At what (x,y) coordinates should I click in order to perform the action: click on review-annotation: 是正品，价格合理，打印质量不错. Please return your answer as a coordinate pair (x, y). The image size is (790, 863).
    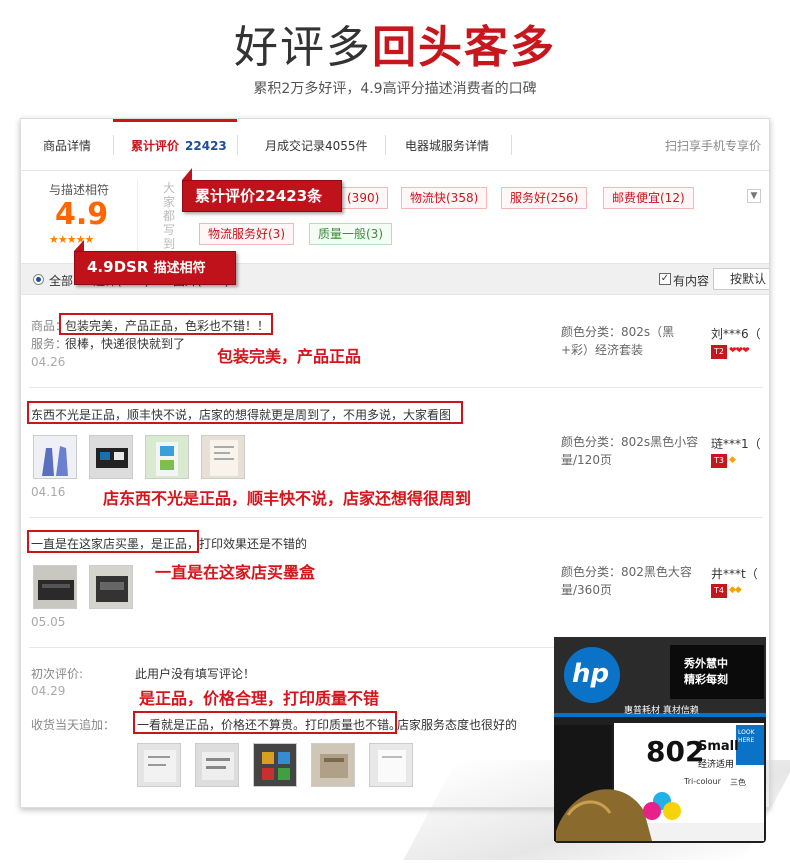
    Looking at the image, I should click on (259, 698).